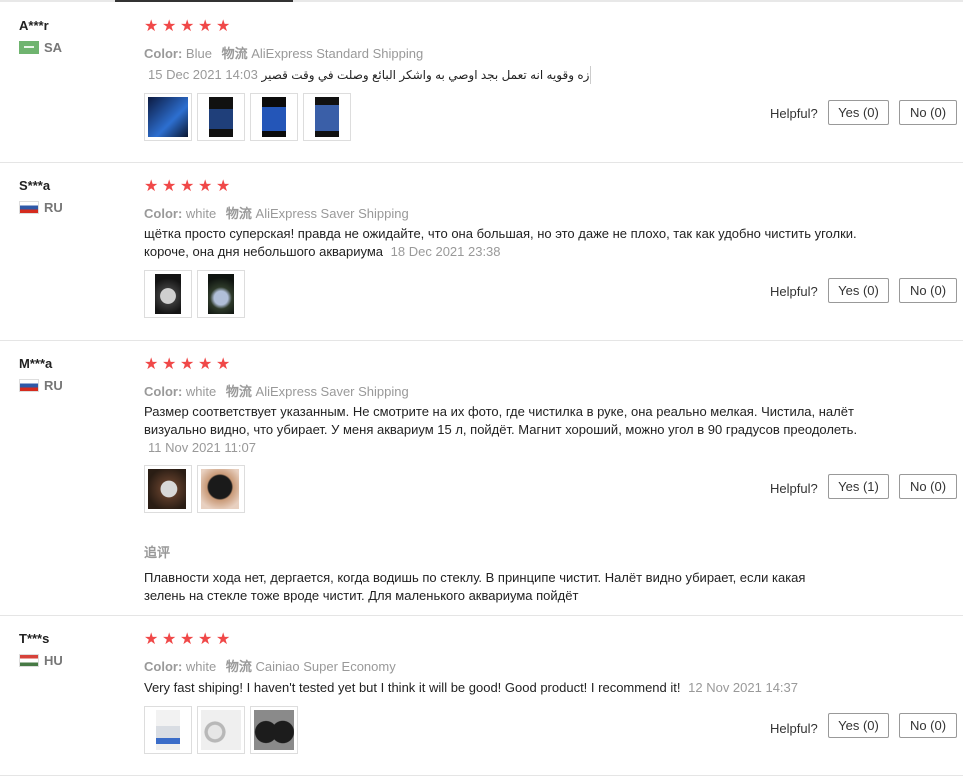 The height and width of the screenshot is (777, 963). I want to click on shipping-value: AliExpress Standard Shipping, so click(337, 53).